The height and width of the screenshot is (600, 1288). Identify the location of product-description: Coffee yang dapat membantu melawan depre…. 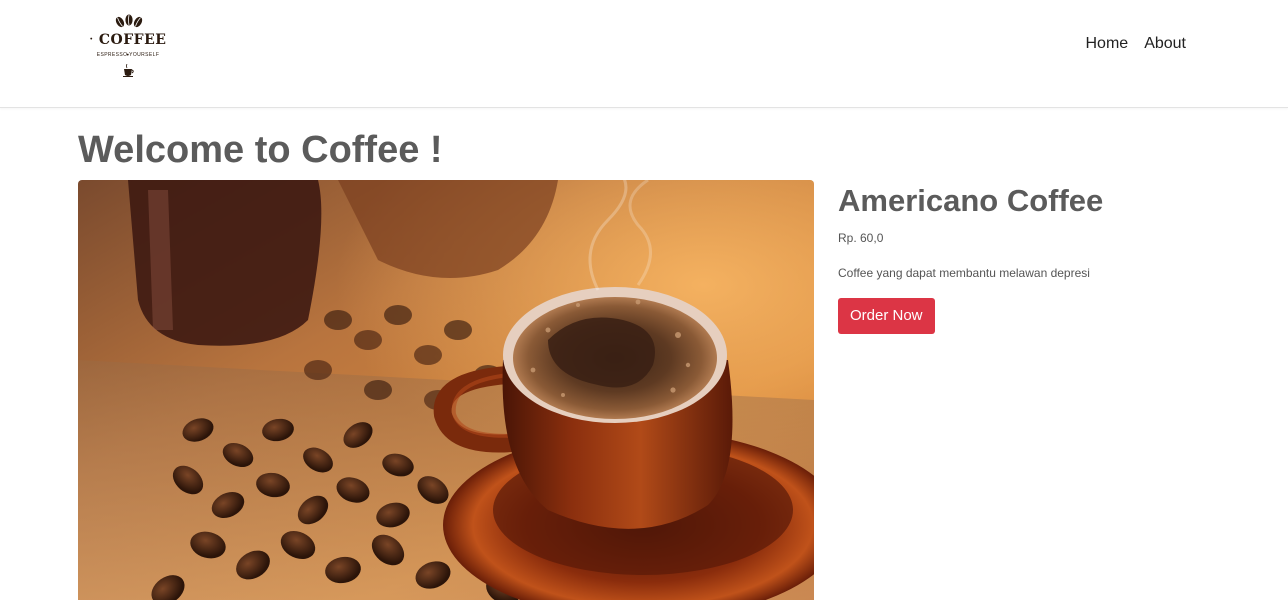
(964, 273).